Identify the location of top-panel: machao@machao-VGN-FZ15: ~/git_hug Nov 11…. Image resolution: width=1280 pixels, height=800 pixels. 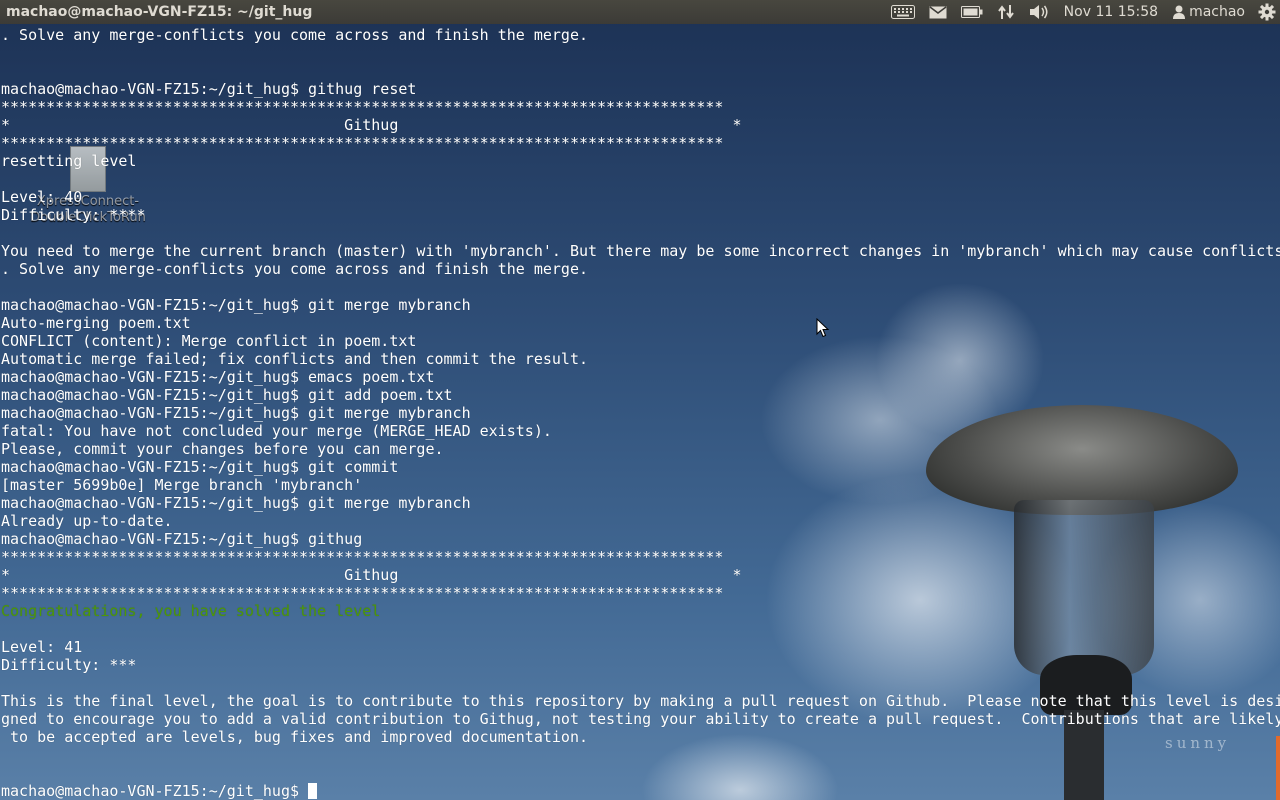
(640, 12).